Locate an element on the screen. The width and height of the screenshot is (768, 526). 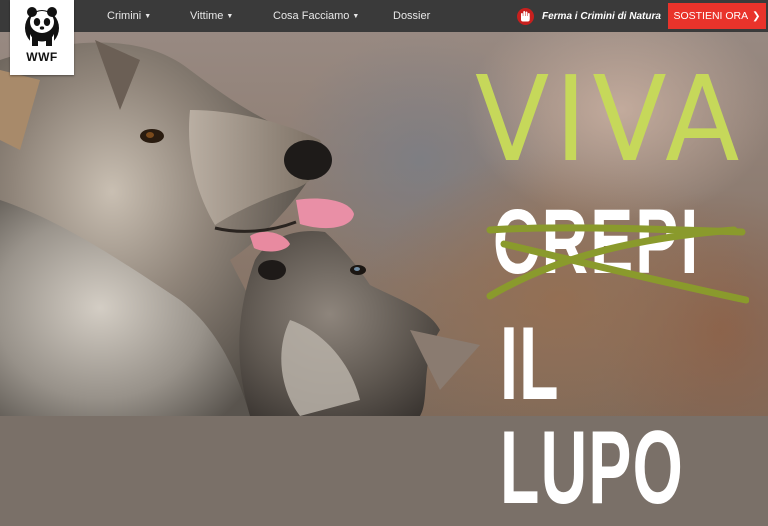
nav-item-label: Dossier is located at coordinates (412, 16).